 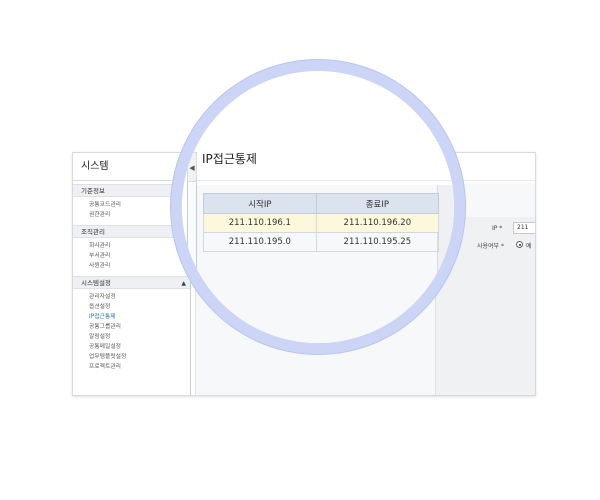 What do you see at coordinates (524, 228) in the screenshot?
I see `ip-input: 211` at bounding box center [524, 228].